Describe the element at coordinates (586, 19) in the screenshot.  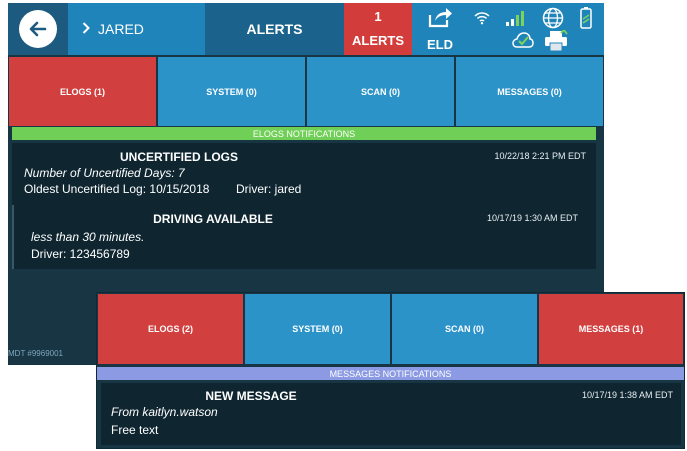
I see `phone-battery-icon` at that location.